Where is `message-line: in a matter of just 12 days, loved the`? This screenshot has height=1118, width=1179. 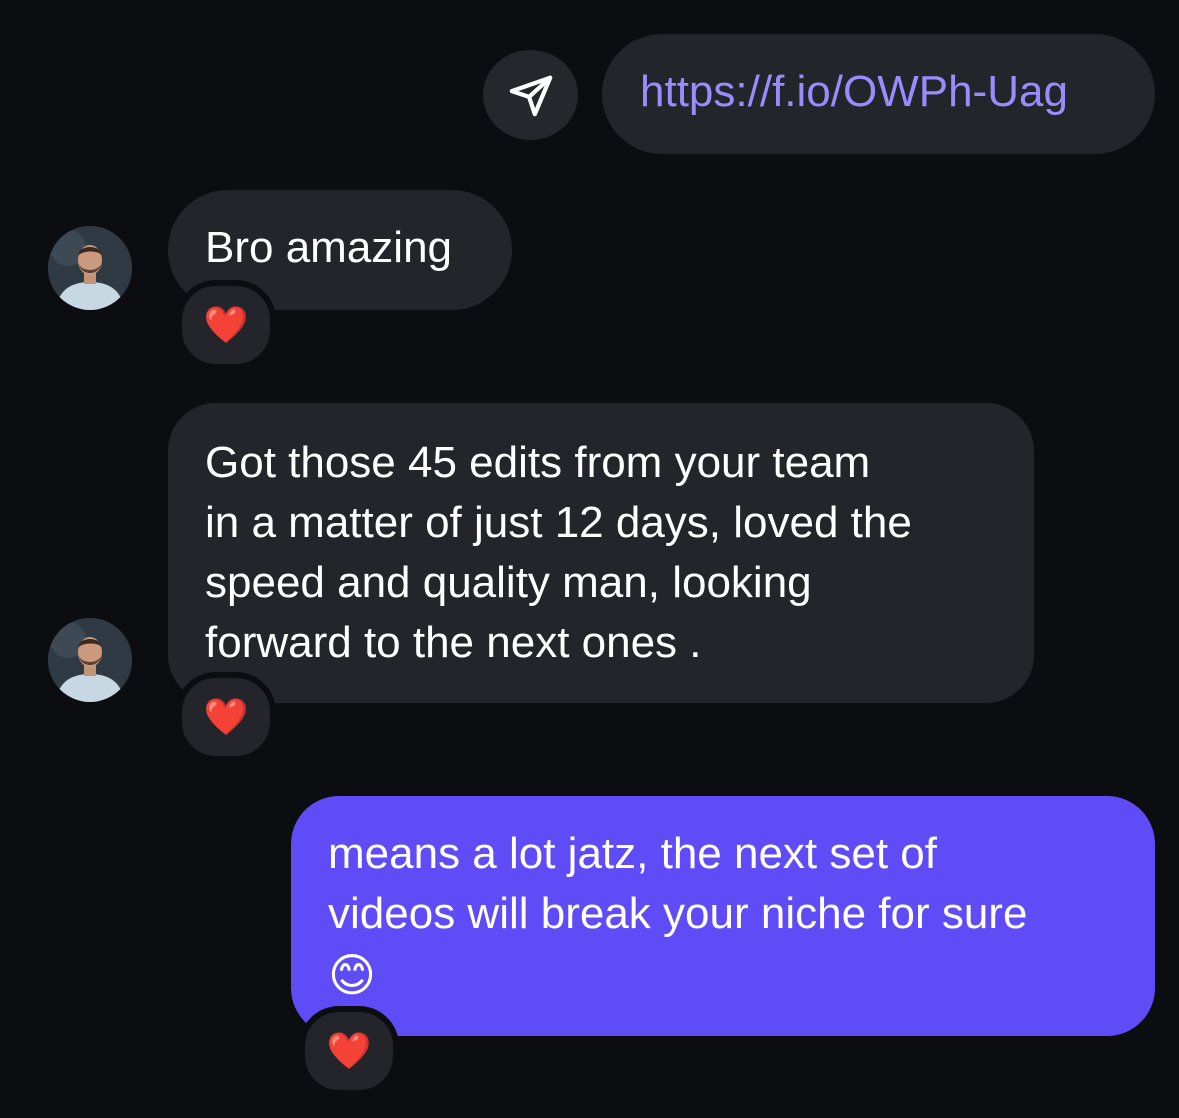
message-line: in a matter of just 12 days, loved the is located at coordinates (558, 522).